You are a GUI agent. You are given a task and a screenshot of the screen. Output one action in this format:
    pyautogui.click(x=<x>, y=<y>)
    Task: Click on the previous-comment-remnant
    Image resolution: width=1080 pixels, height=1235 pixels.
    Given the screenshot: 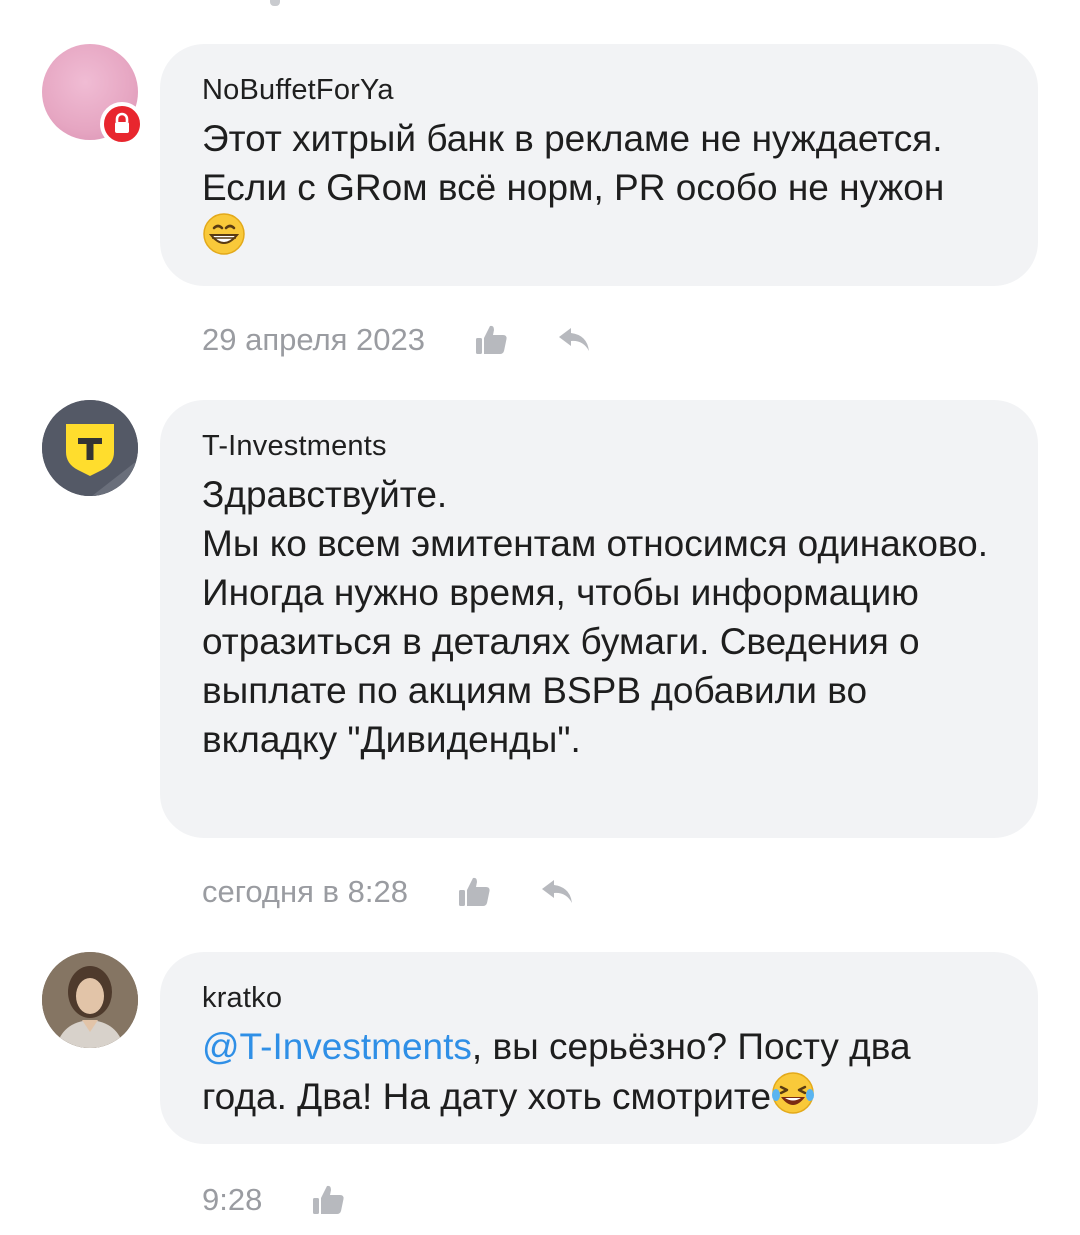 What is the action you would take?
    pyautogui.click(x=275, y=3)
    